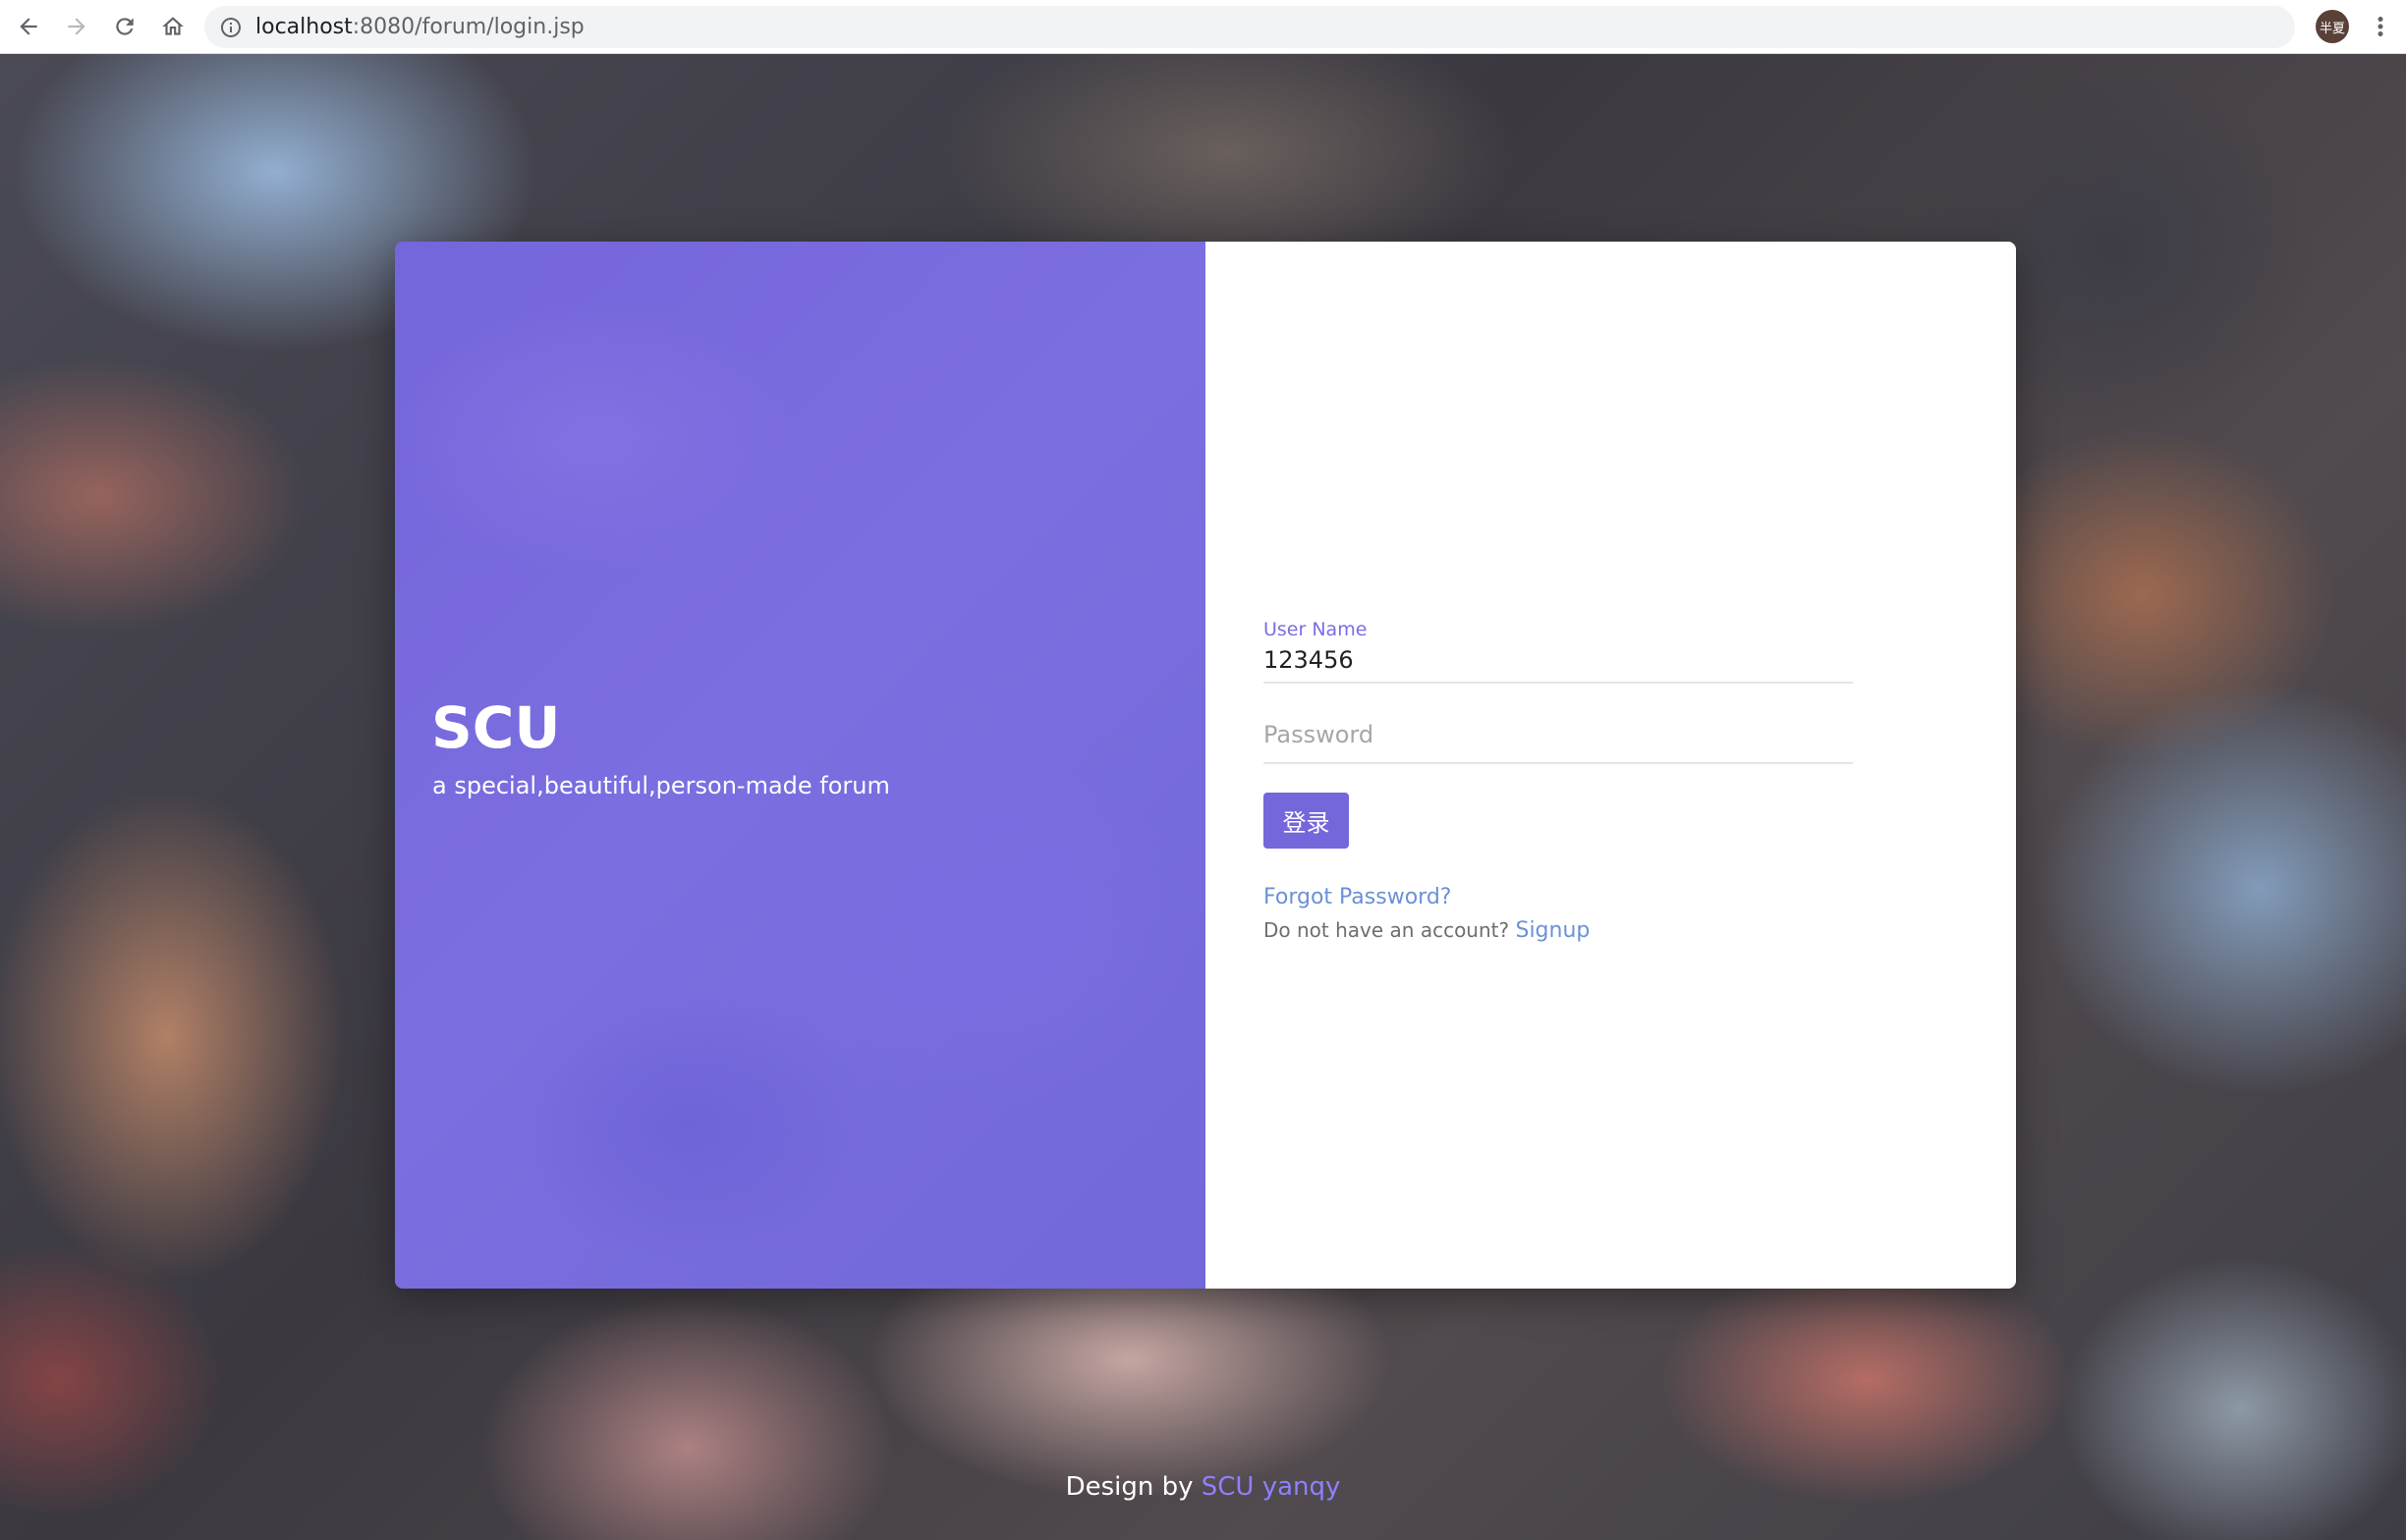  Describe the element at coordinates (1271, 1487) in the screenshot. I see `footer-author-link: SCU yanqy` at that location.